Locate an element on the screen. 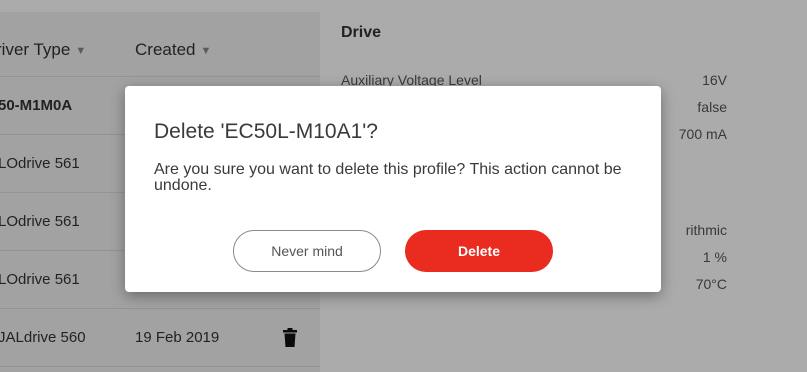 This screenshot has width=807, height=372. dialog-title: Delete 'EC50L-M10A1'? is located at coordinates (266, 131).